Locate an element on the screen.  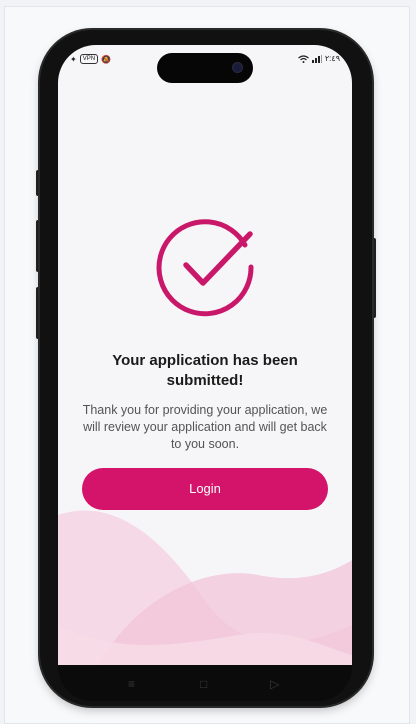
system-nav-bar: ≡ □ ▷ is located at coordinates (205, 683).